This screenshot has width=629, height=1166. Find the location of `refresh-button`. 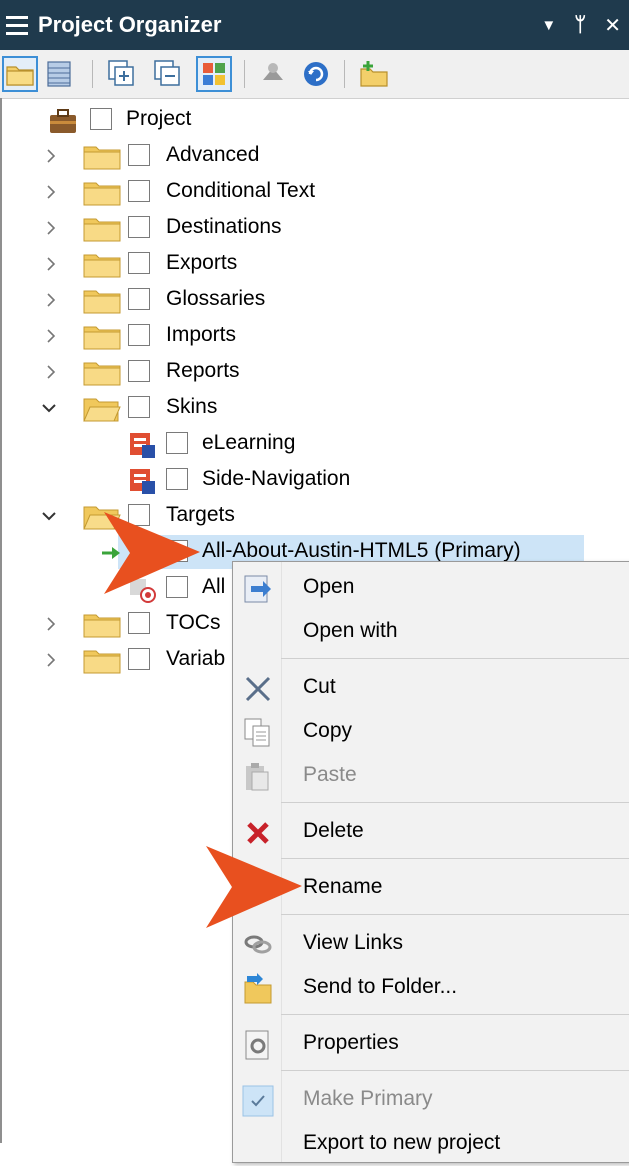

refresh-button is located at coordinates (316, 74).